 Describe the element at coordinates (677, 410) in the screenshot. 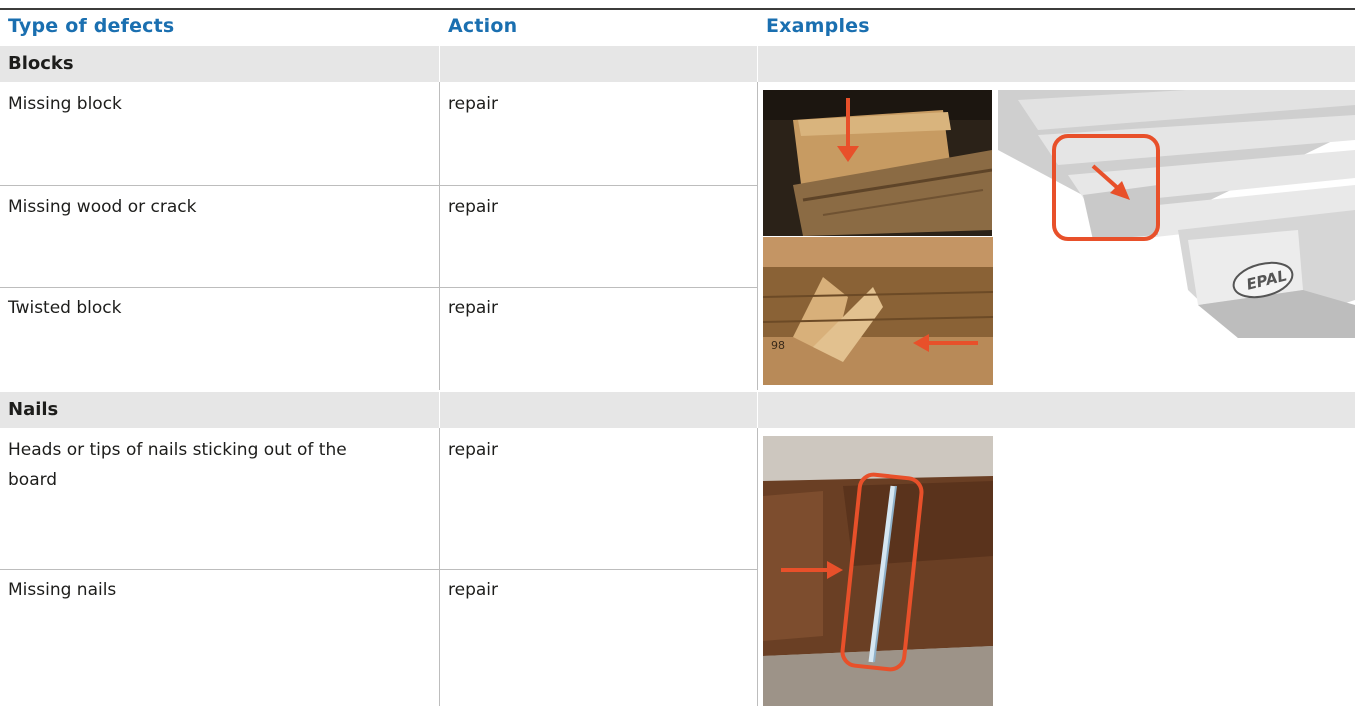

I see `section-band-nails: Nails` at that location.